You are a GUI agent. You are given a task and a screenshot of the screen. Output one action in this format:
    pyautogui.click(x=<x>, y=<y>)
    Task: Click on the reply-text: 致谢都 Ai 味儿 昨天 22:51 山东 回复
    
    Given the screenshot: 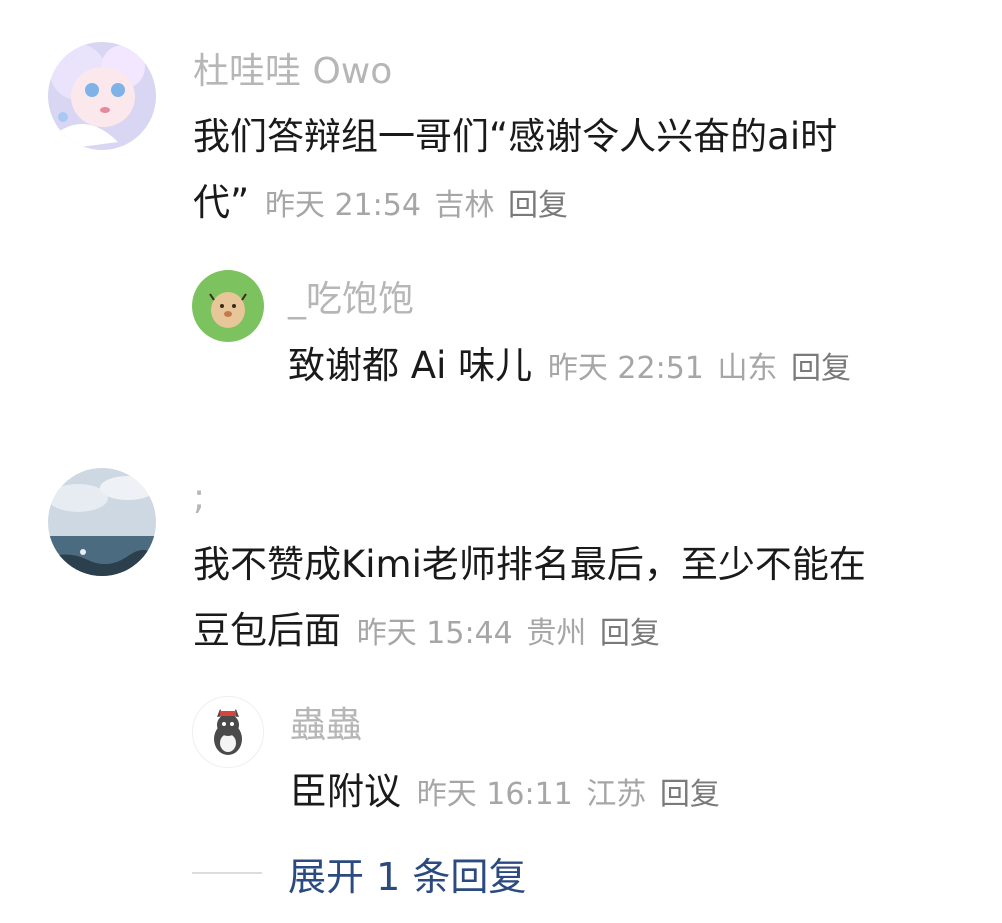 What is the action you would take?
    pyautogui.click(x=628, y=367)
    